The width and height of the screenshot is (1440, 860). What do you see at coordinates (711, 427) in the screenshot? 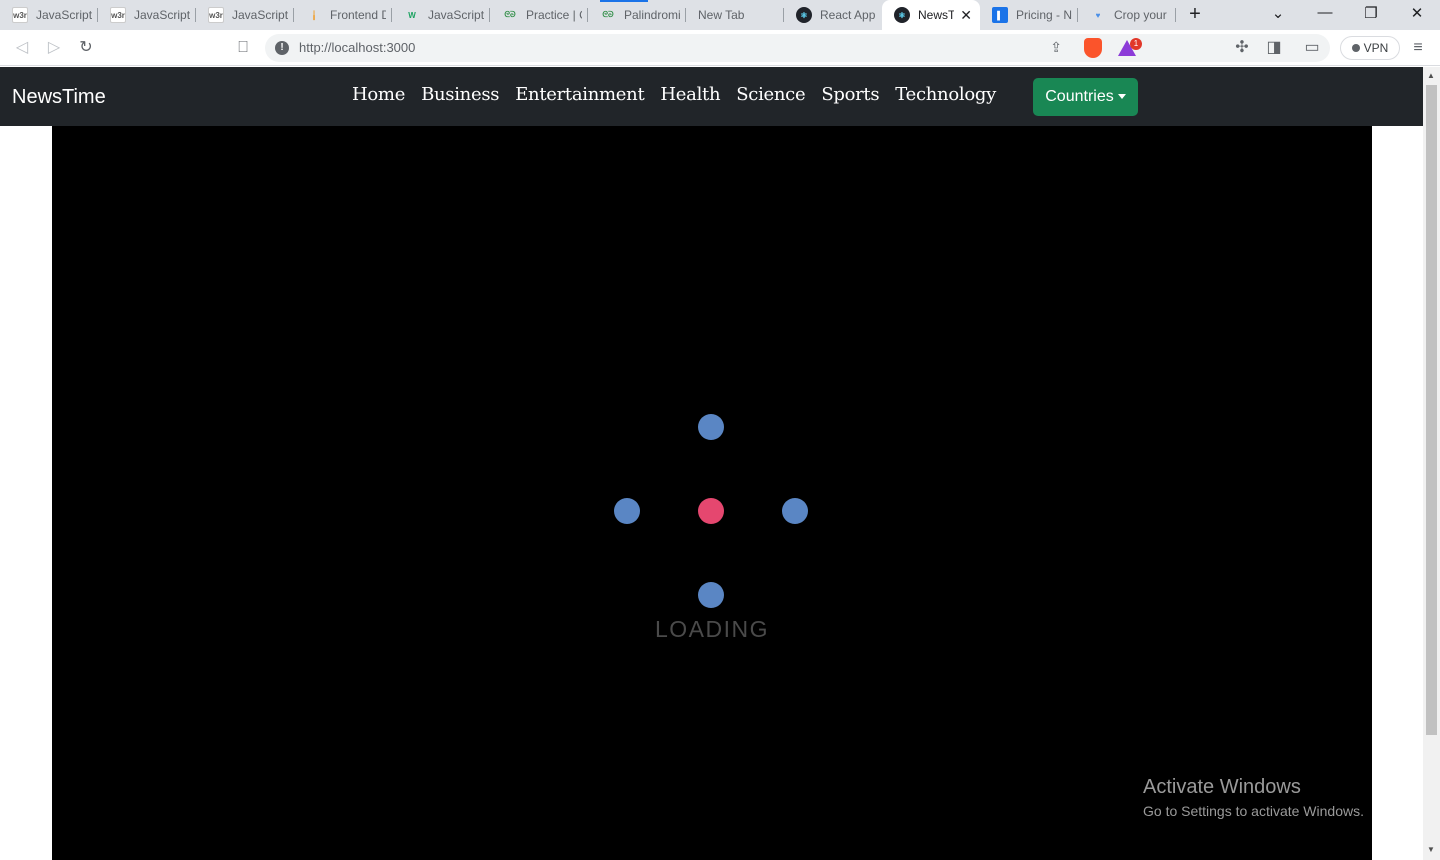
I see `loader-dot-top` at bounding box center [711, 427].